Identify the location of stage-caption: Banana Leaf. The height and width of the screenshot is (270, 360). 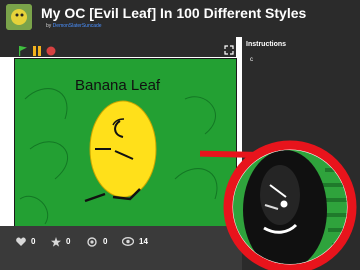
(118, 85).